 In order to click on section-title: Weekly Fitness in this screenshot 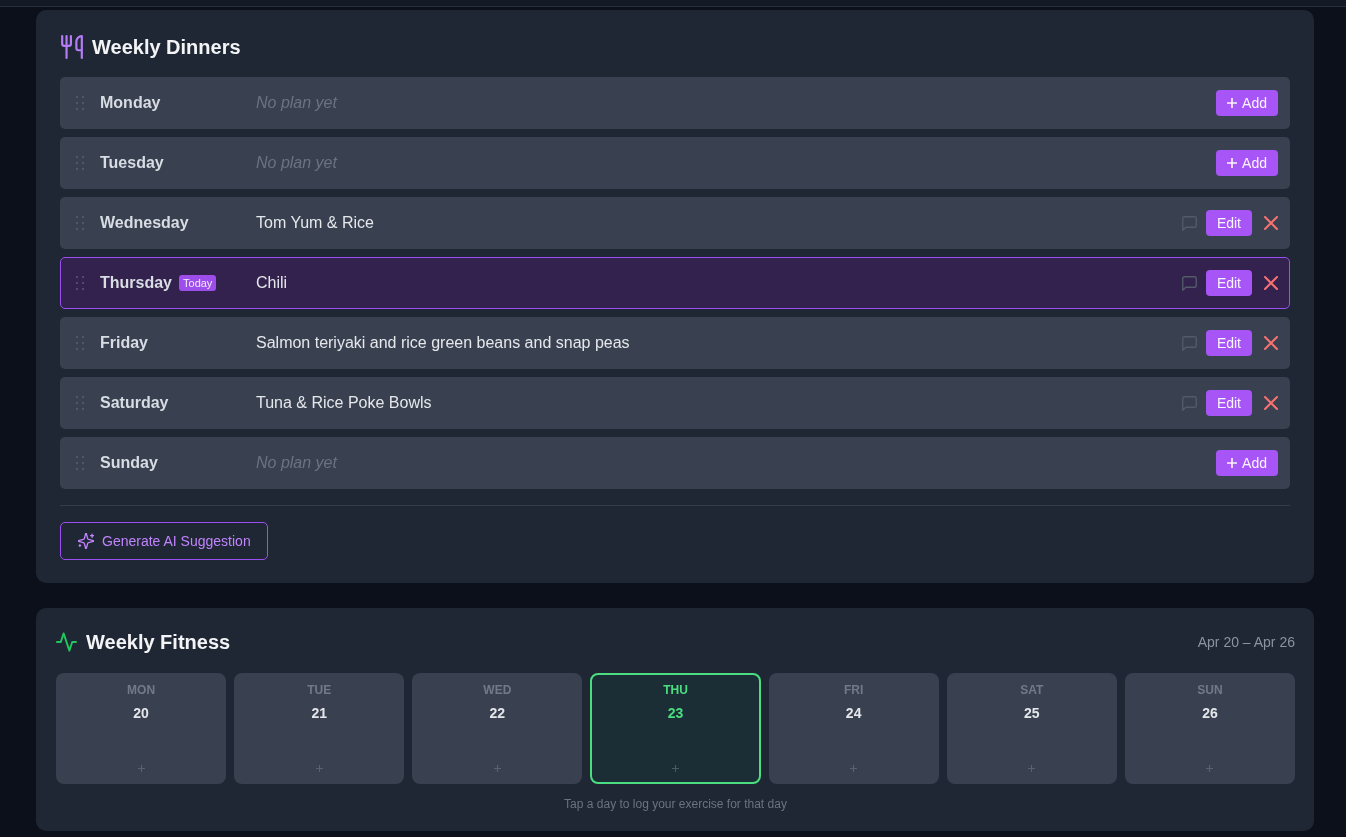, I will do `click(158, 642)`.